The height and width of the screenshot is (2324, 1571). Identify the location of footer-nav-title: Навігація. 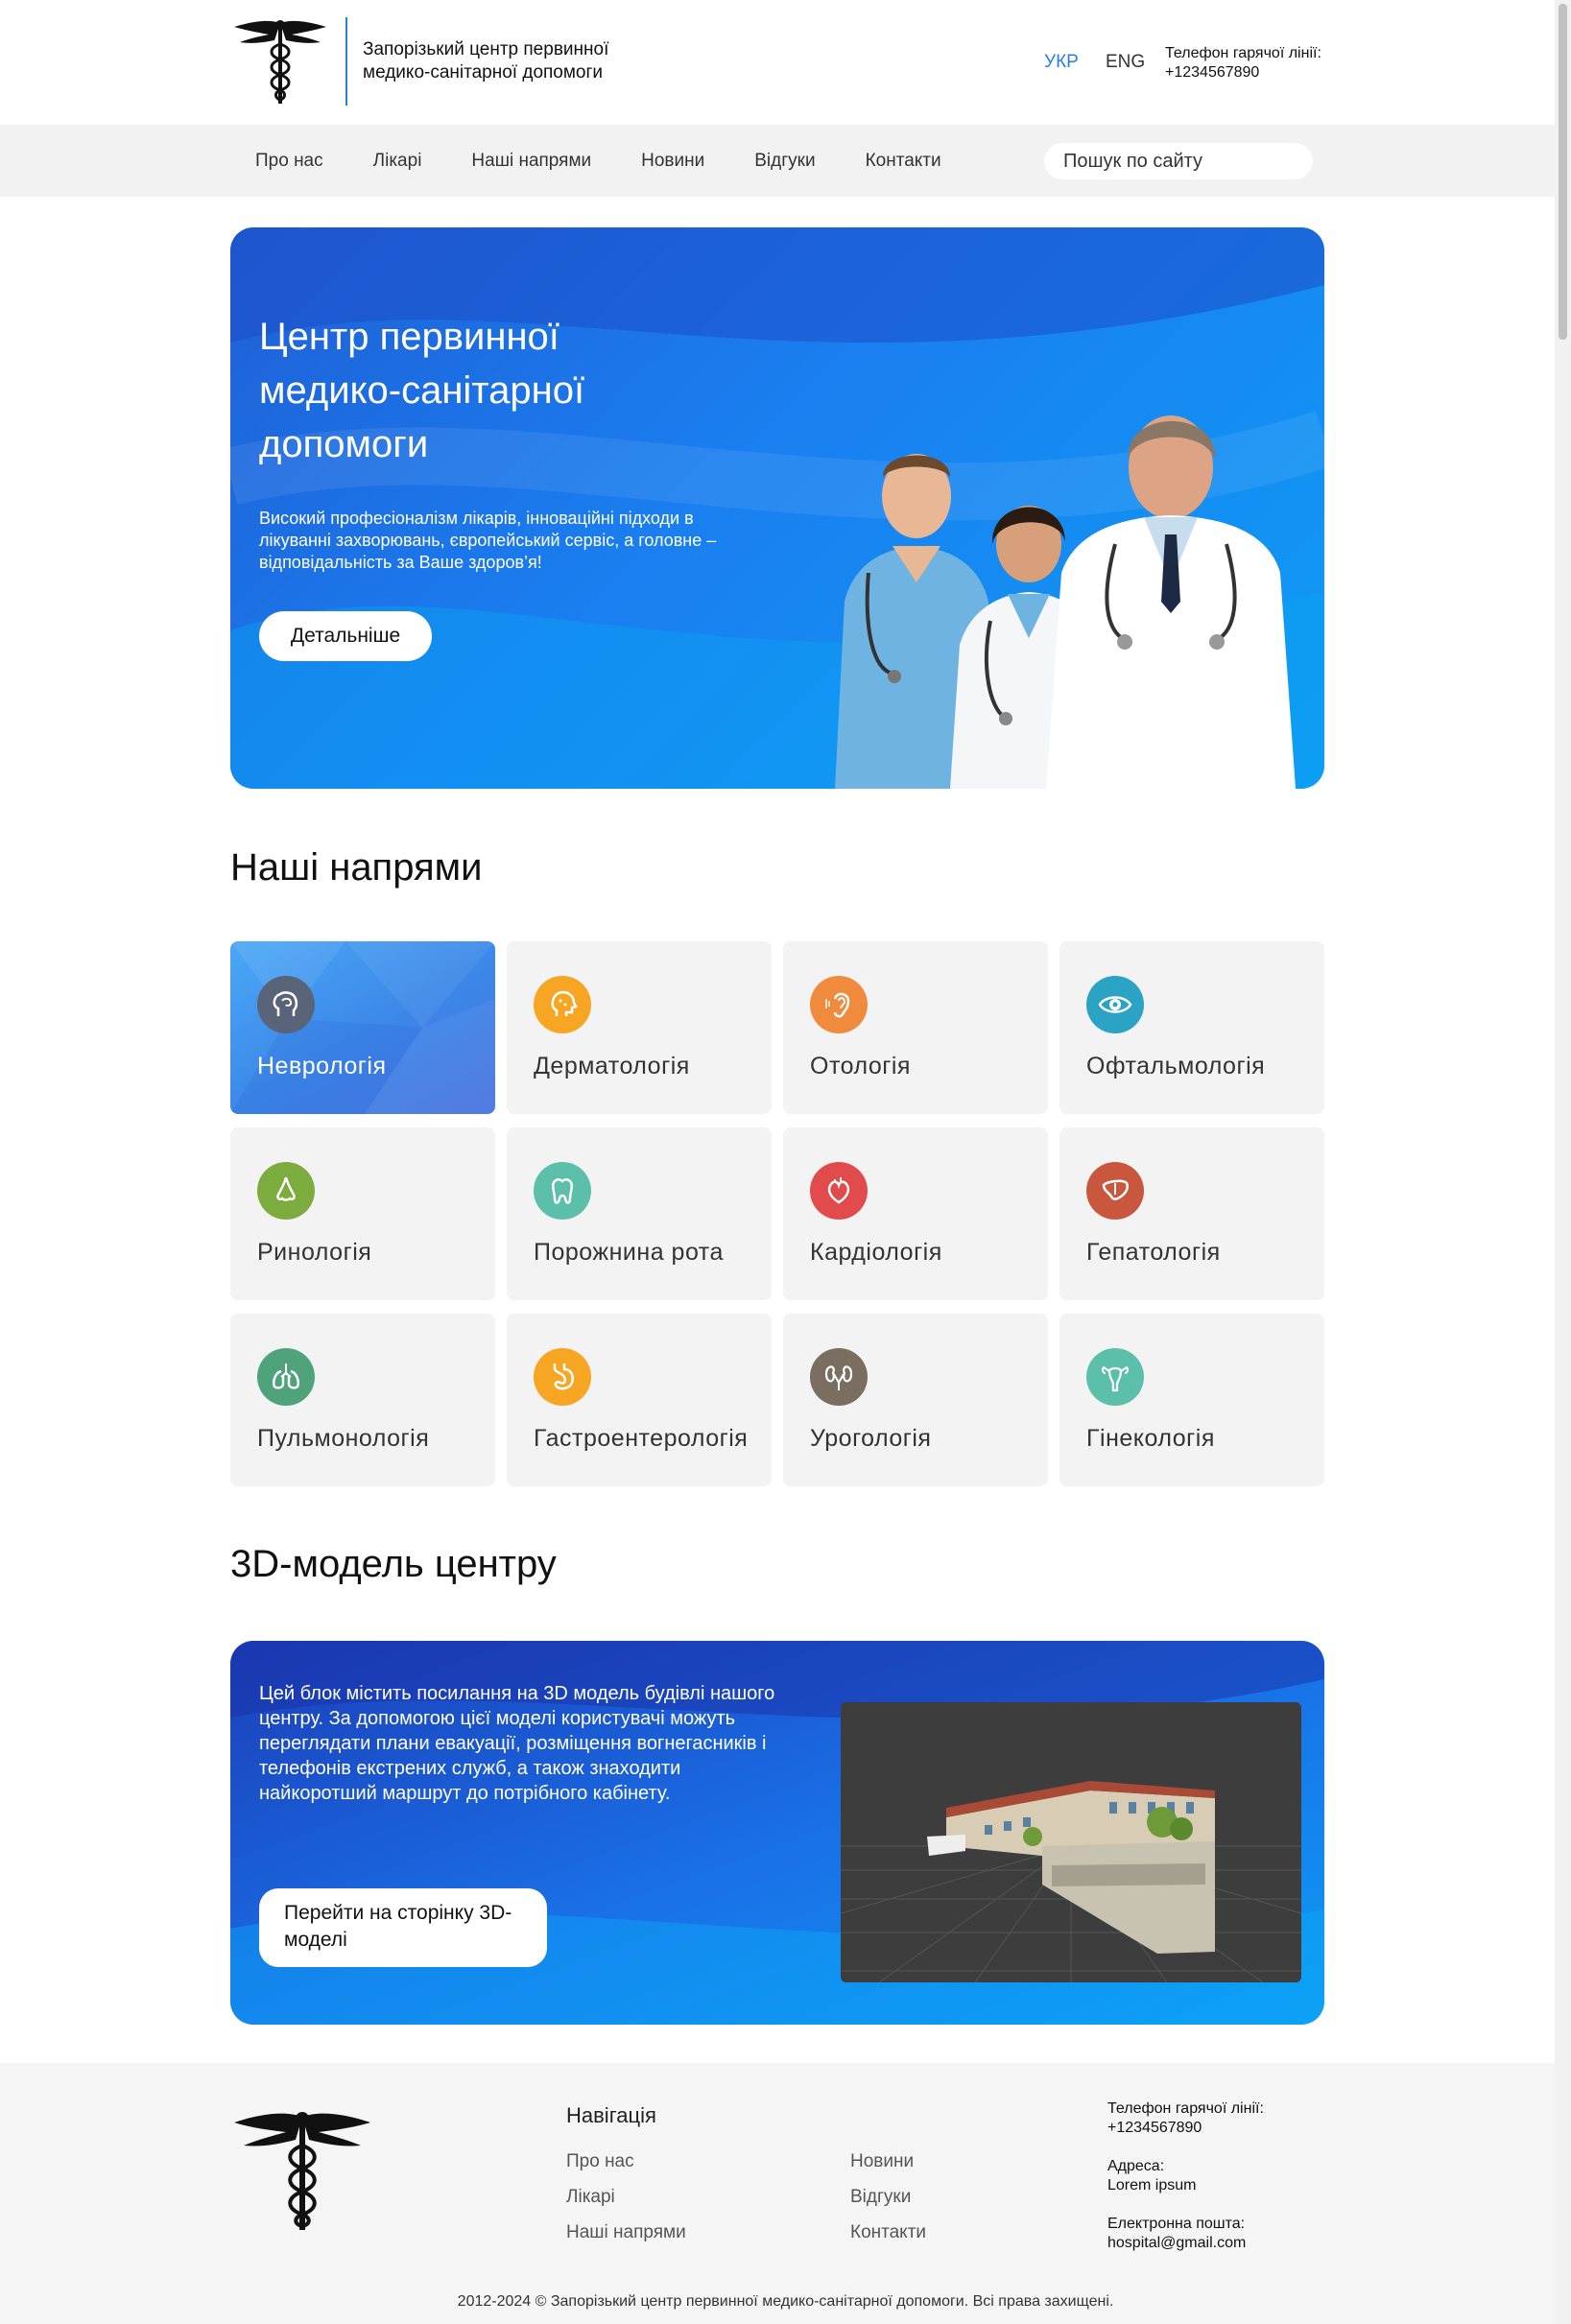
(611, 2115).